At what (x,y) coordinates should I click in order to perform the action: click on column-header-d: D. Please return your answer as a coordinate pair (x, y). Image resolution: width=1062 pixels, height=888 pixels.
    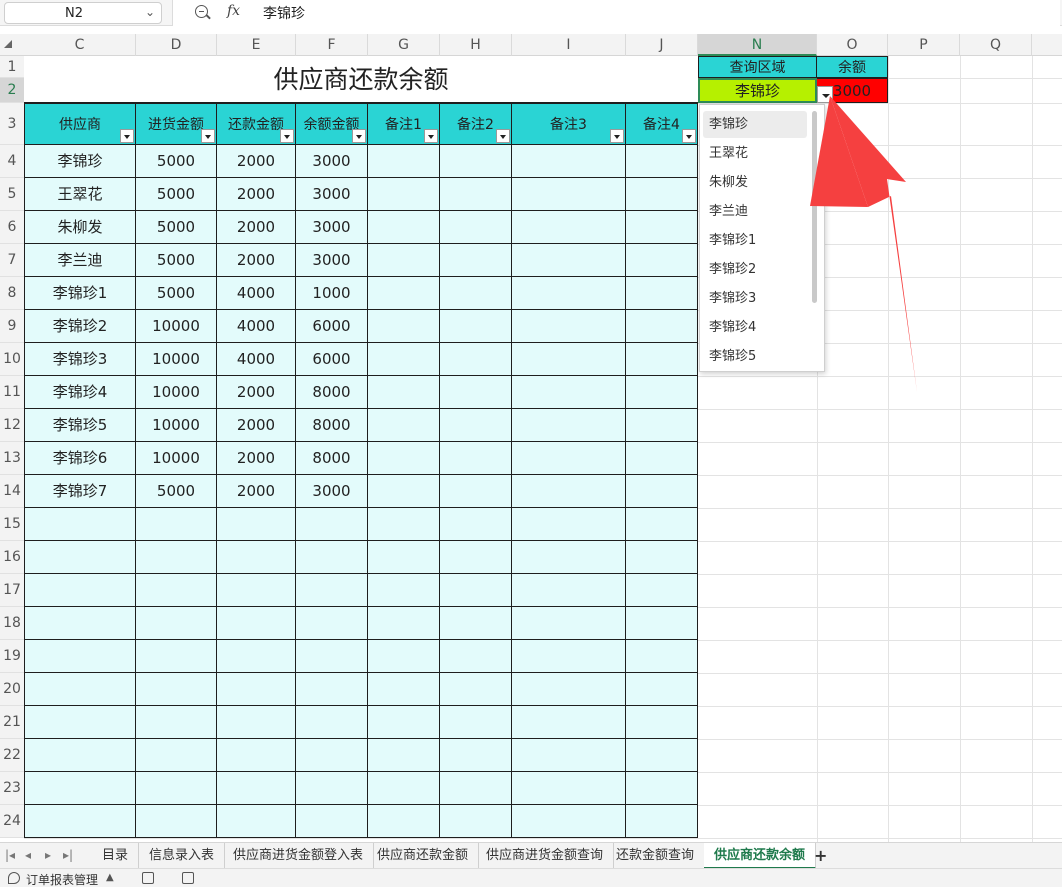
    Looking at the image, I should click on (176, 45).